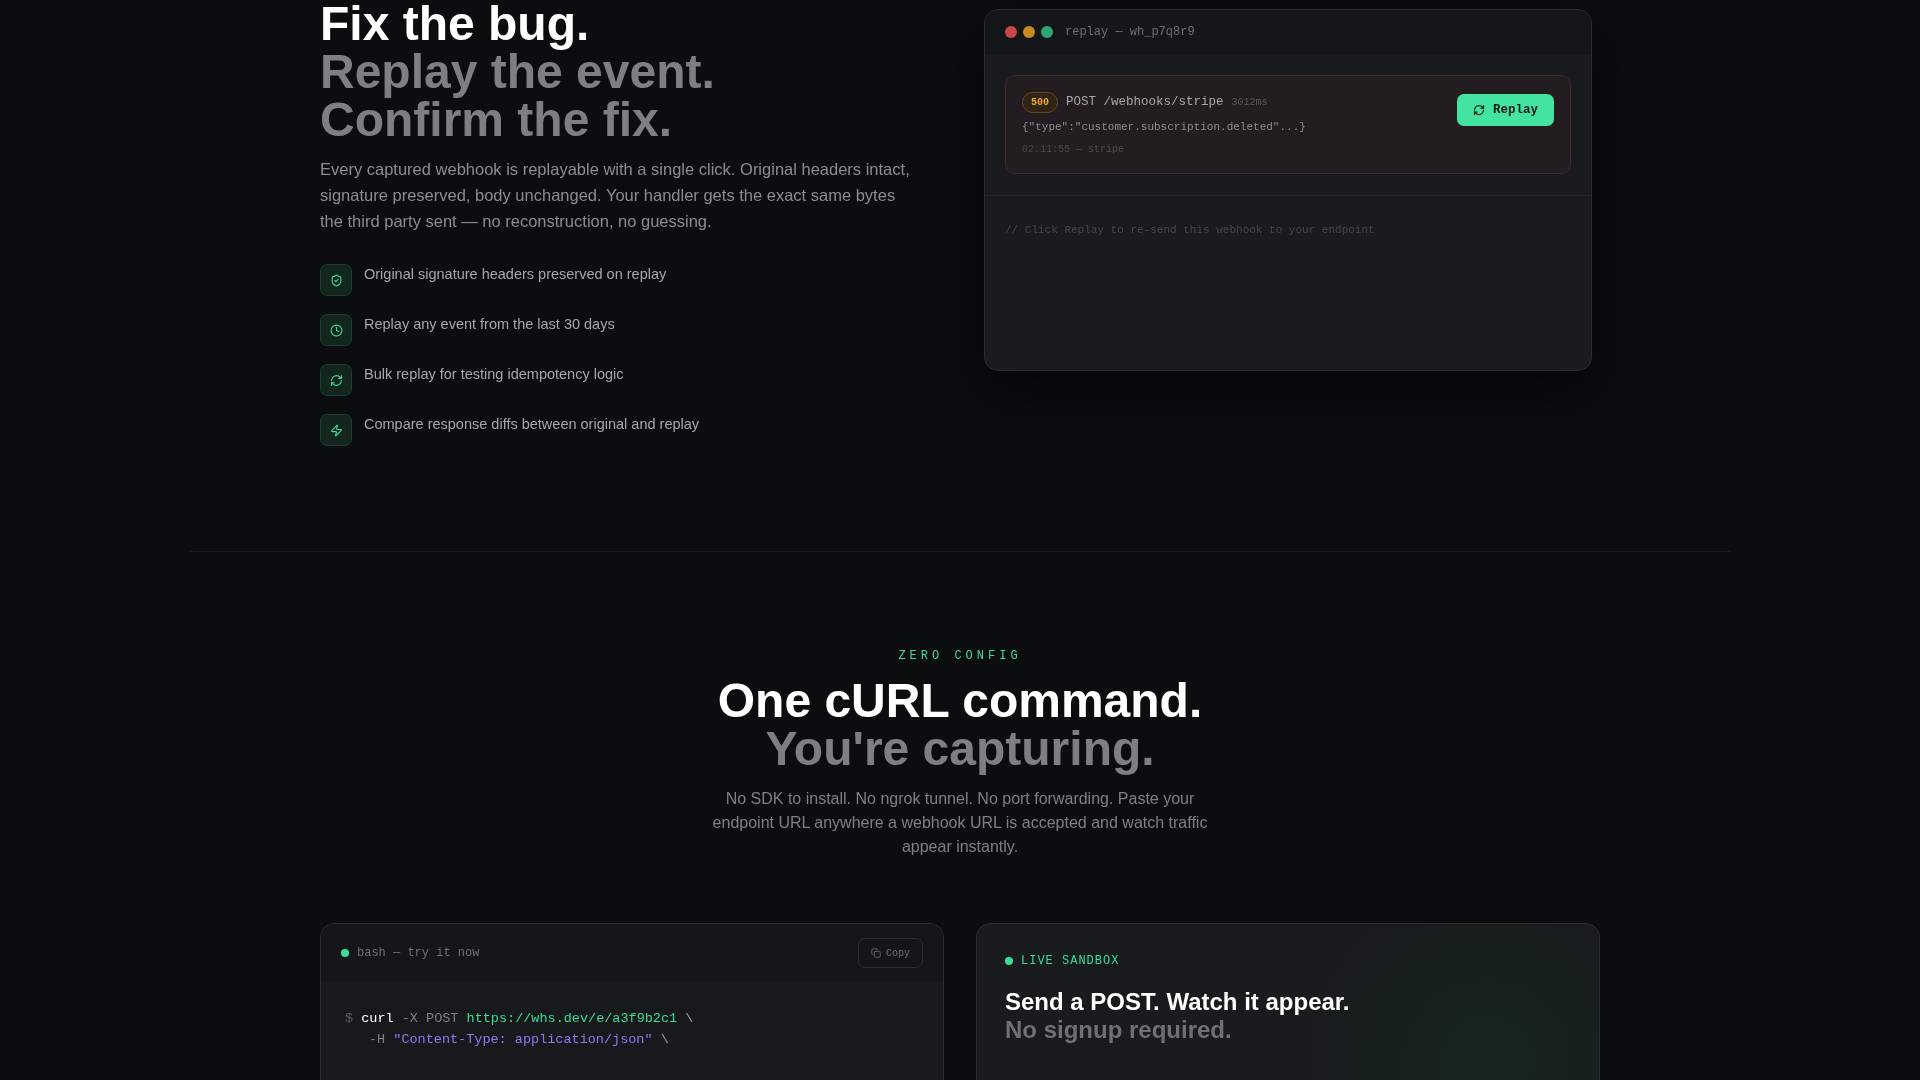 The image size is (1920, 1080). I want to click on description: Every captured webhook is replayable with a single click. Original headers intact, signature preserved, body unchanged. Your handler gets the exact same bytes the third party sent — no reconstruction, no guessing., so click(615, 195).